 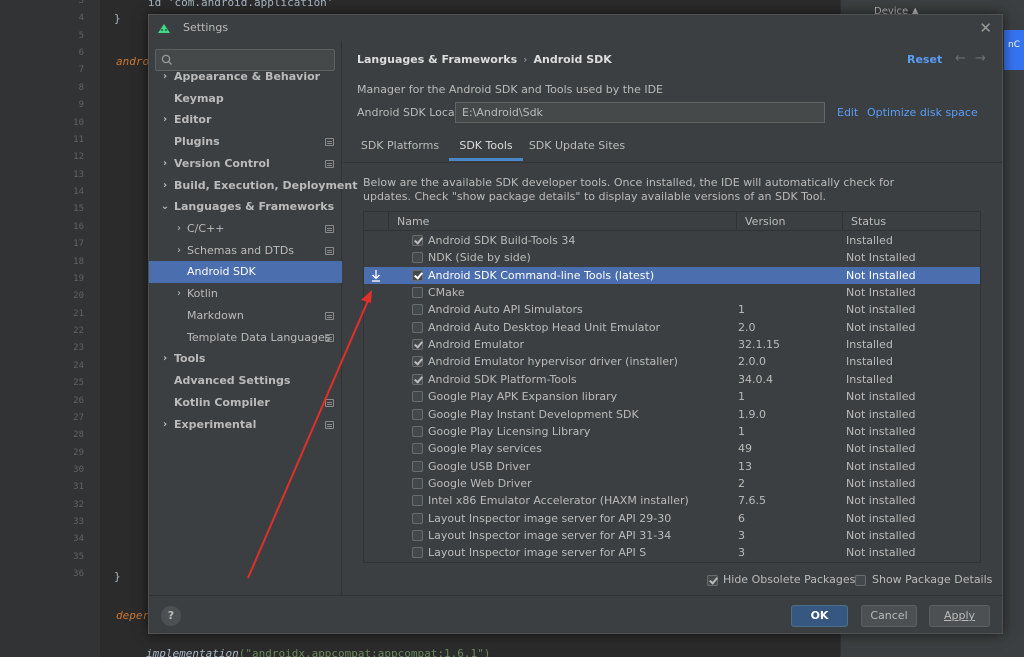 I want to click on column-name: Name, so click(x=562, y=221).